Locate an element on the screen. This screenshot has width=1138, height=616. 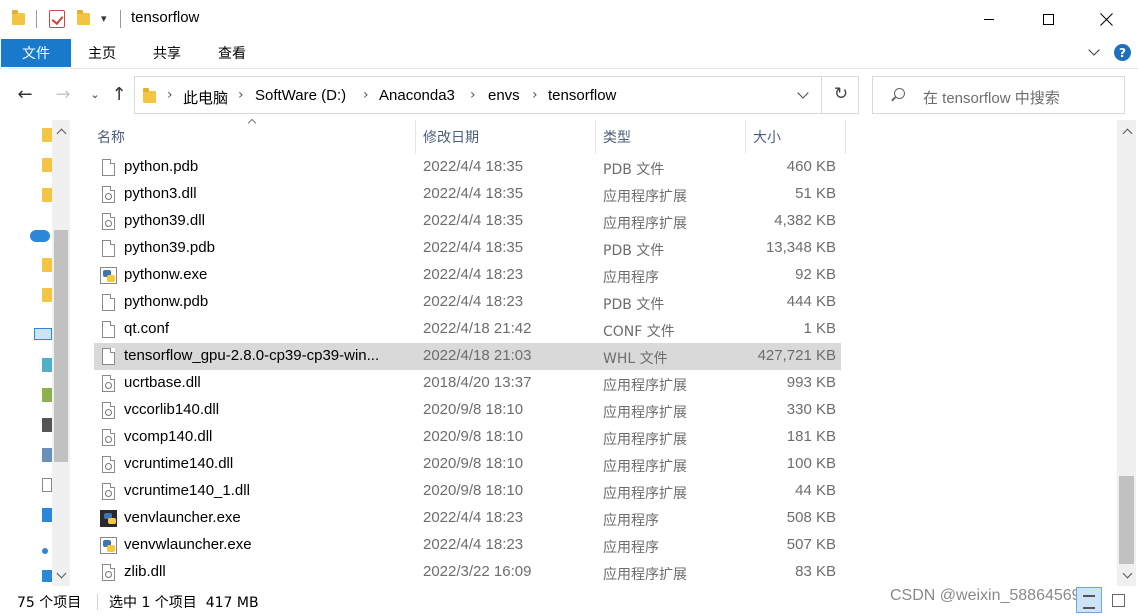
breadcrumb-tensorflow: tensorflow is located at coordinates (582, 95).